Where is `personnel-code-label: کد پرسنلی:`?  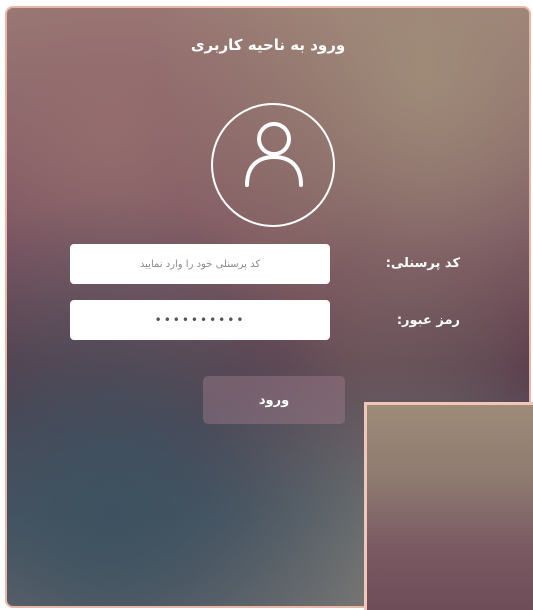
personnel-code-label: کد پرسنلی: is located at coordinates (422, 263).